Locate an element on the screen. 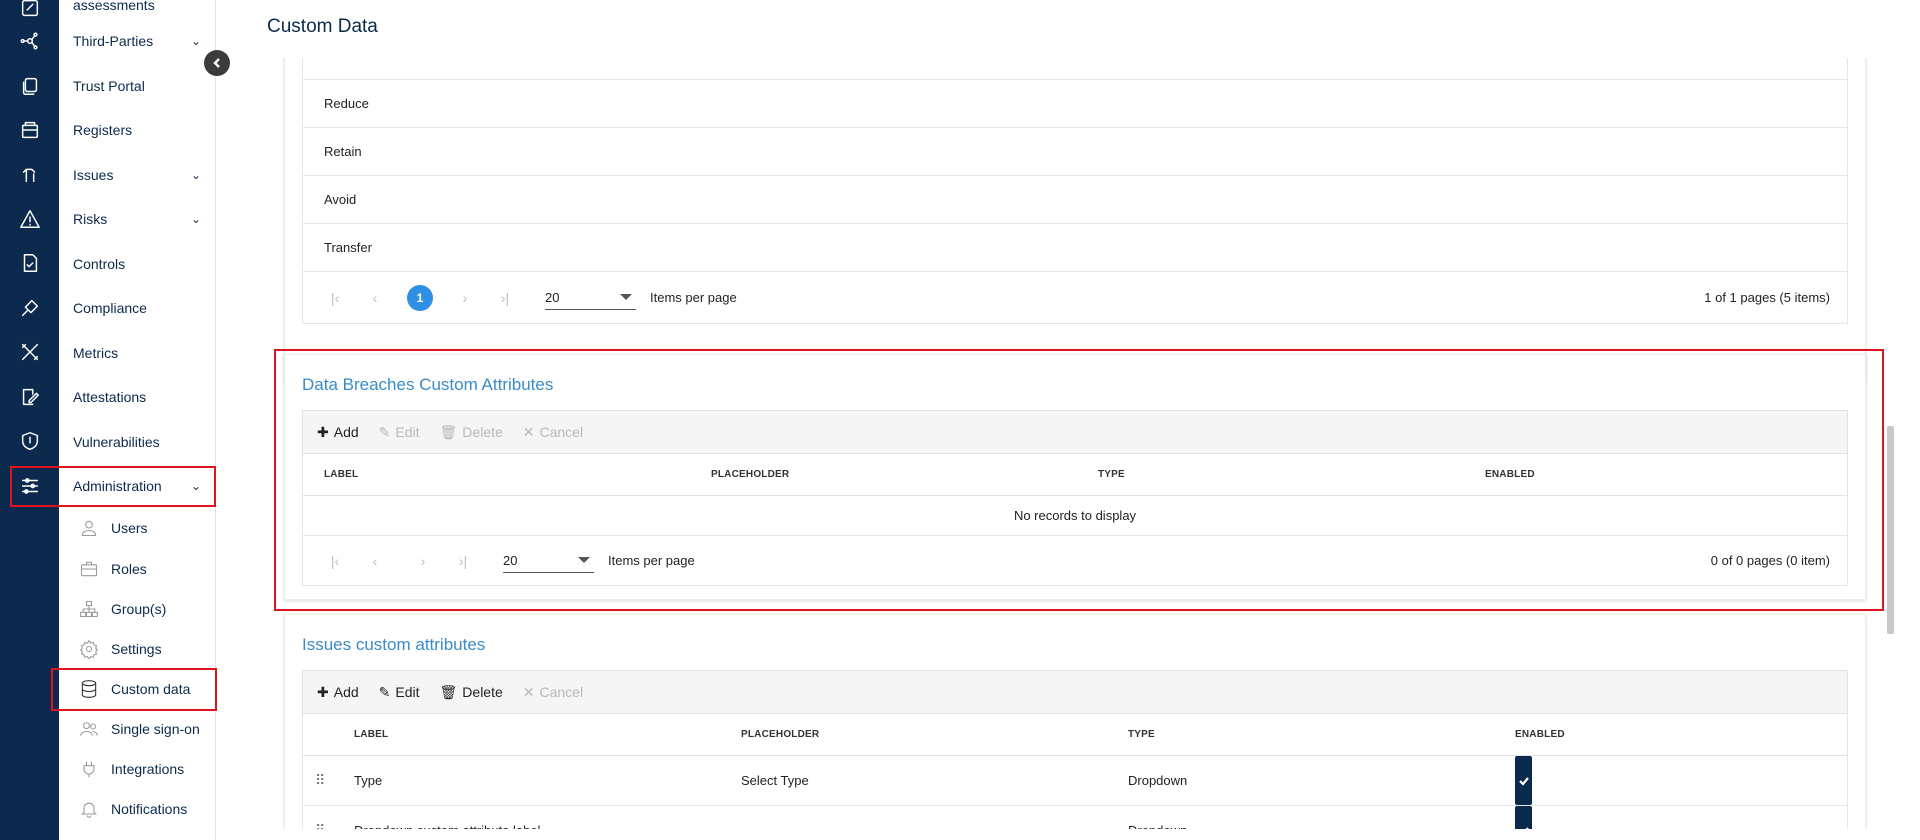 The image size is (1920, 840). last-page-button: ›| is located at coordinates (505, 298).